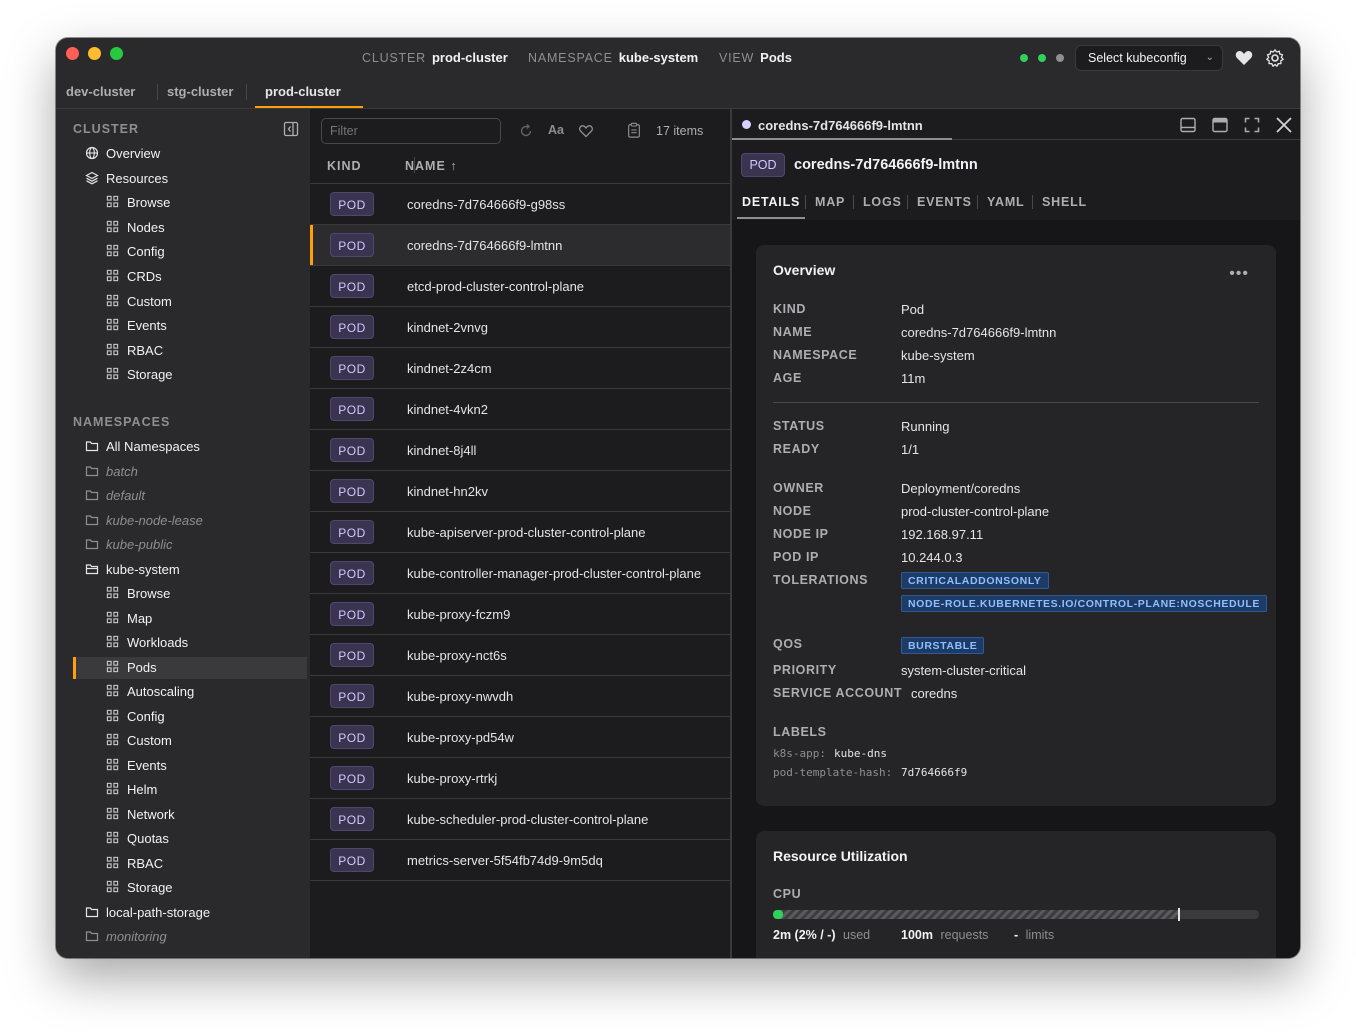 The image size is (1356, 1032). What do you see at coordinates (520, 491) in the screenshot?
I see `table-row: POD kindnet-hn2kv` at bounding box center [520, 491].